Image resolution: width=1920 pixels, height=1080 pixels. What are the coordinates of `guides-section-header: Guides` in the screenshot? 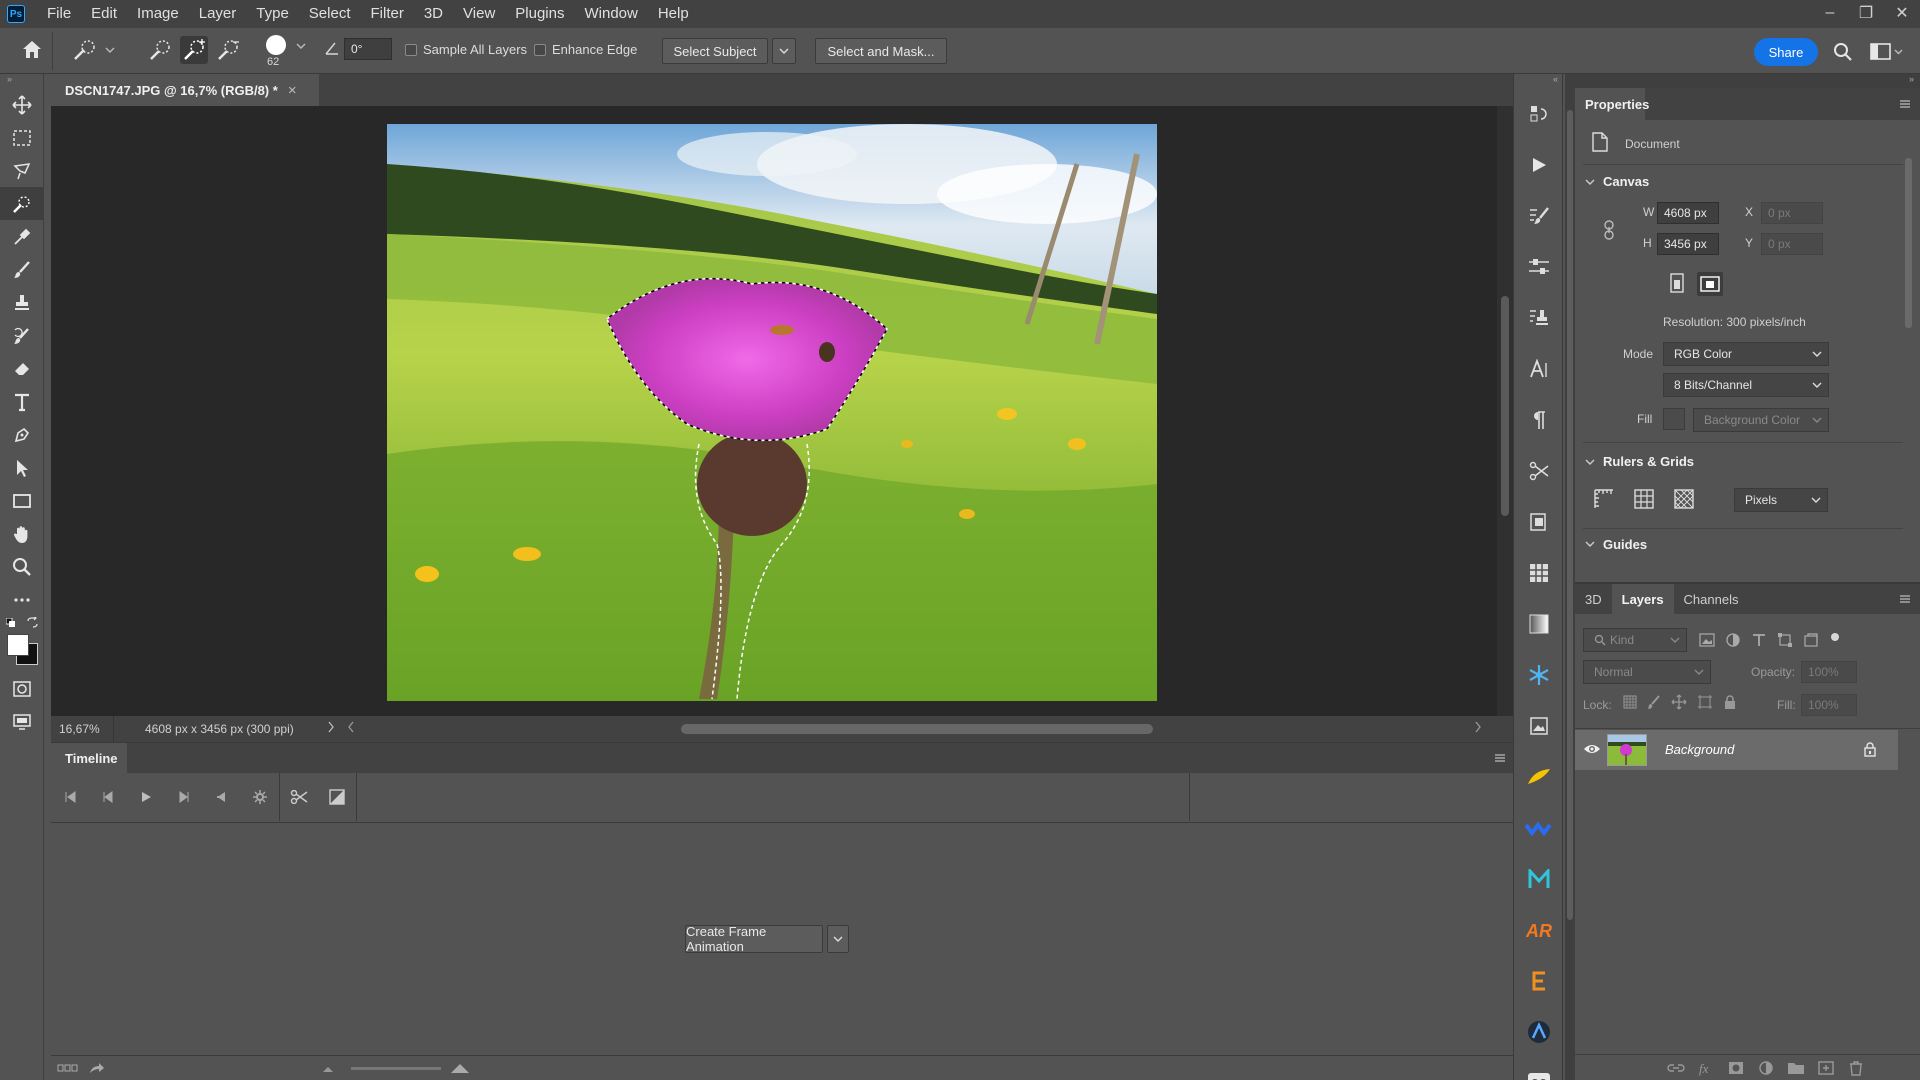 It's located at (1616, 544).